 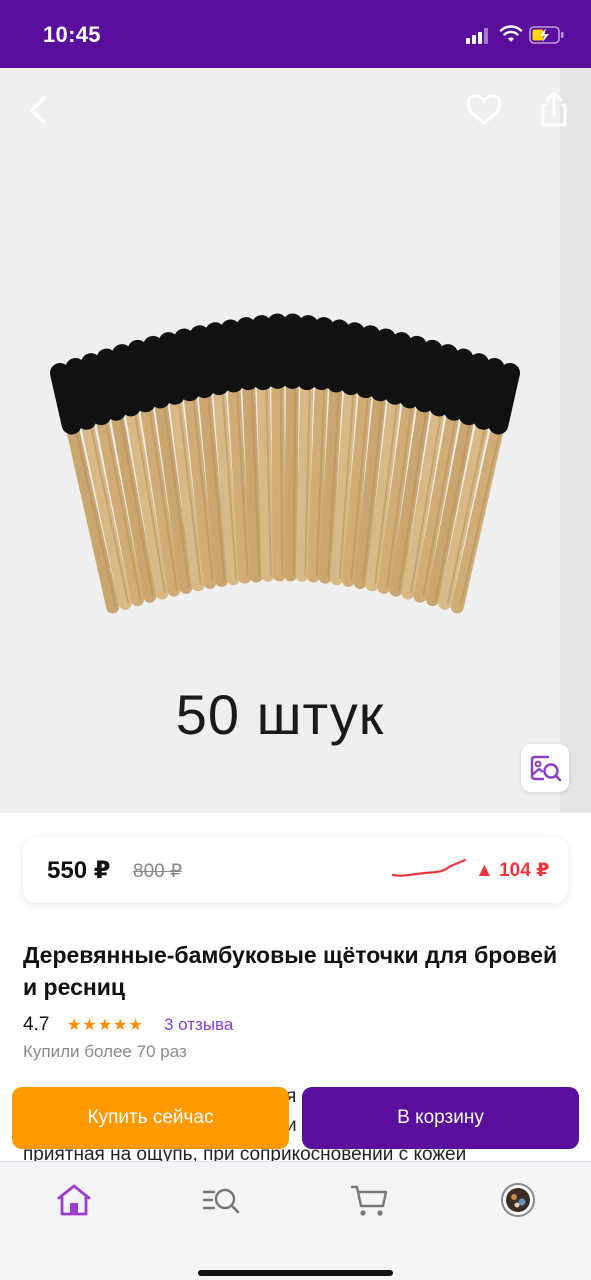 I want to click on cellular-signal-icon, so click(x=479, y=36).